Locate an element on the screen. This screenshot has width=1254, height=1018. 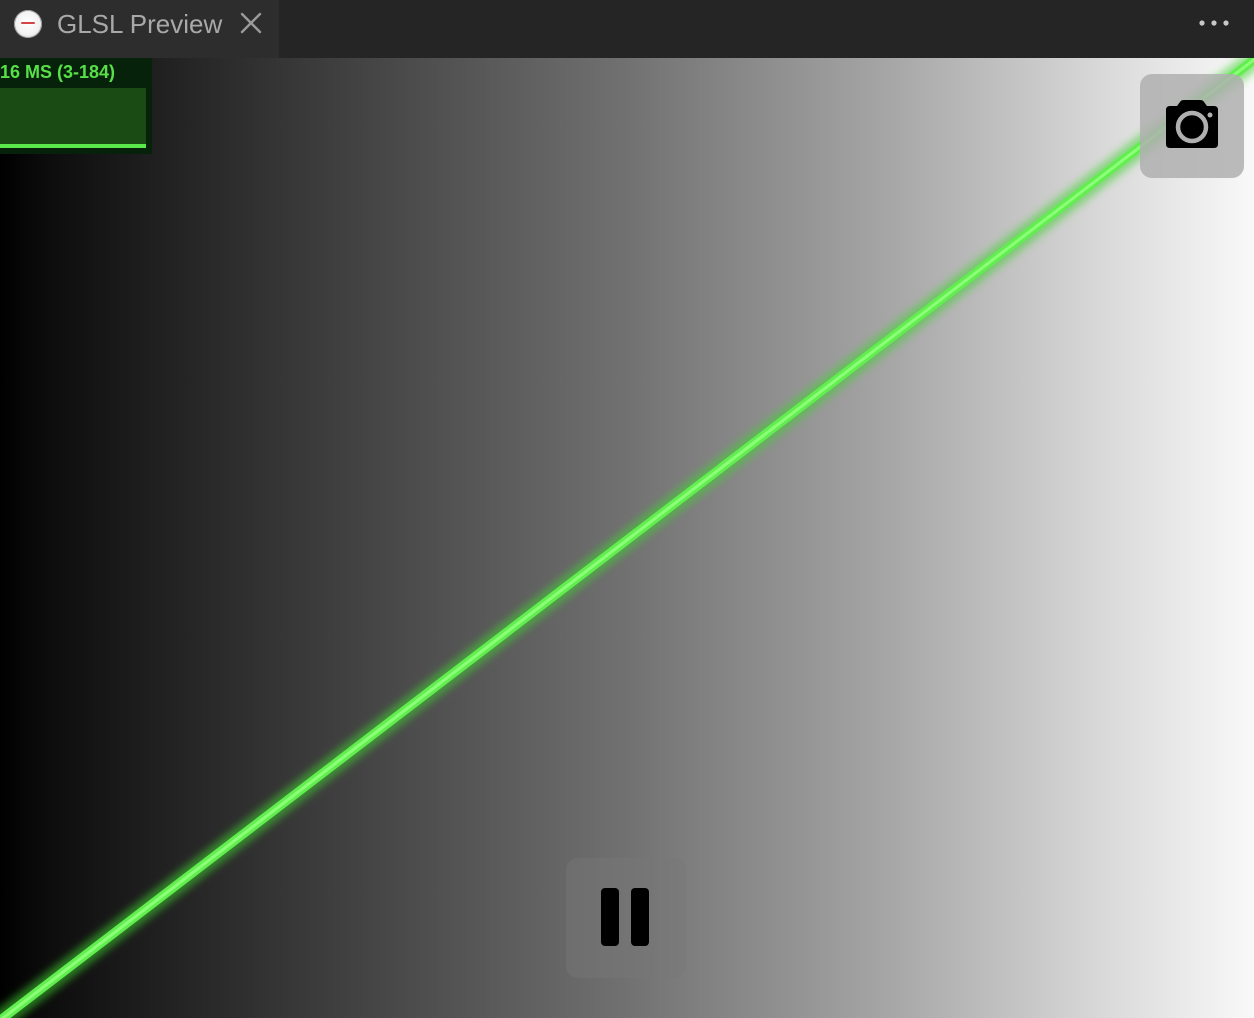
tab-title: GLSL Preview is located at coordinates (140, 24).